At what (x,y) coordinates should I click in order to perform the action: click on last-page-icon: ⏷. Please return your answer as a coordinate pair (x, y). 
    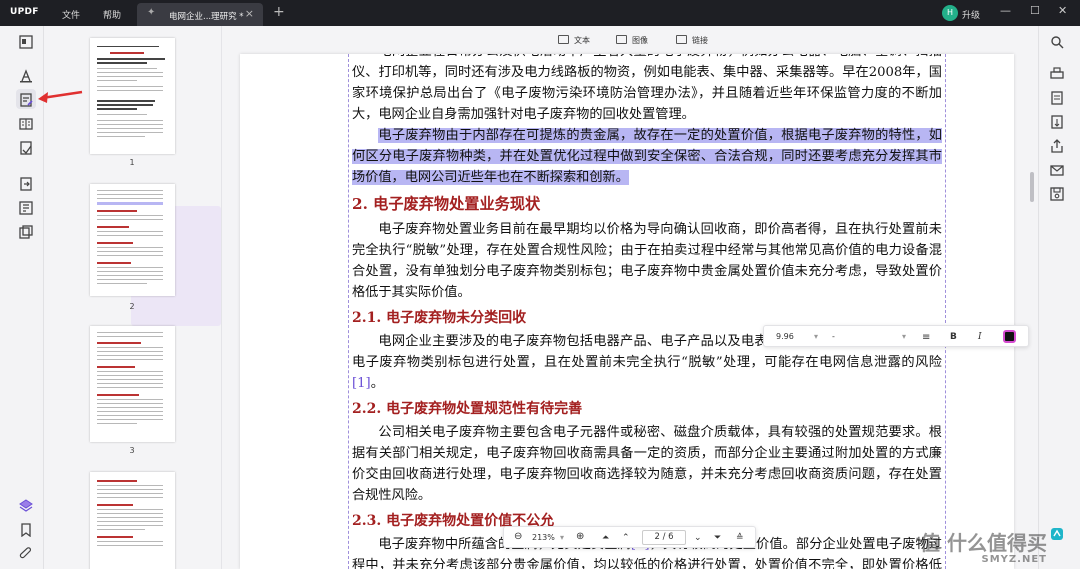
    Looking at the image, I should click on (717, 538).